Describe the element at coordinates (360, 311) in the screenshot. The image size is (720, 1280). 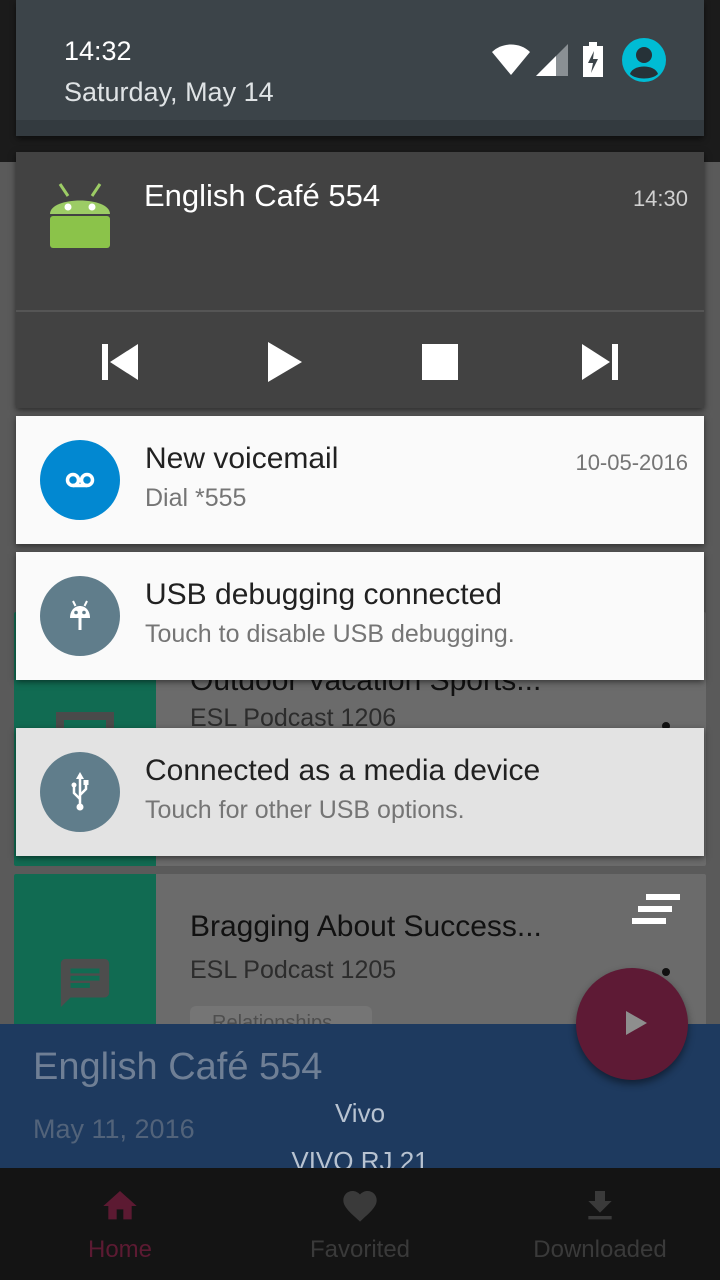
I see `media-controls-divider` at that location.